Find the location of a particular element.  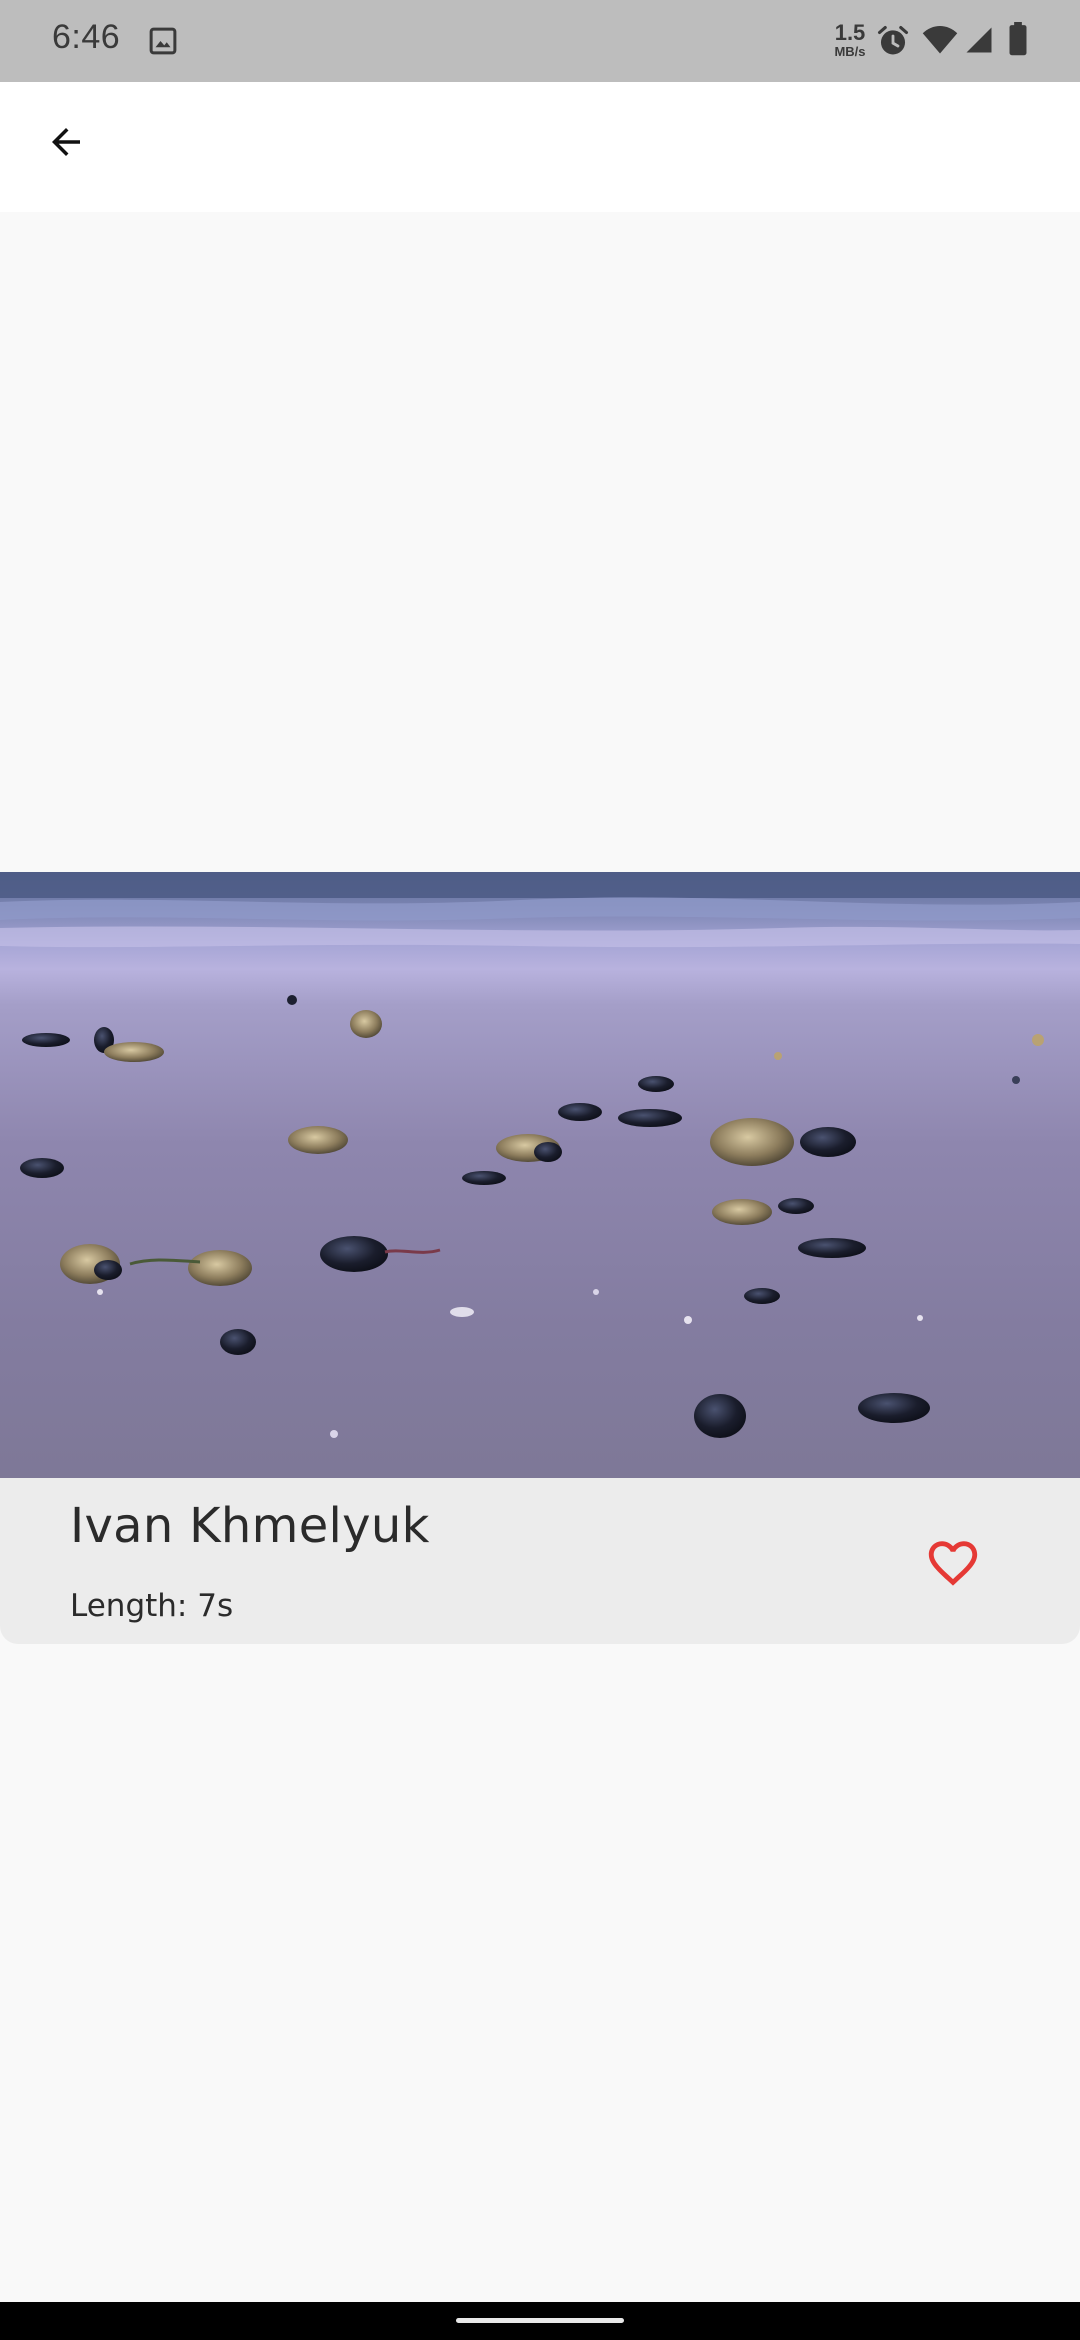

network-speed: 1.5 MB/s is located at coordinates (850, 39).